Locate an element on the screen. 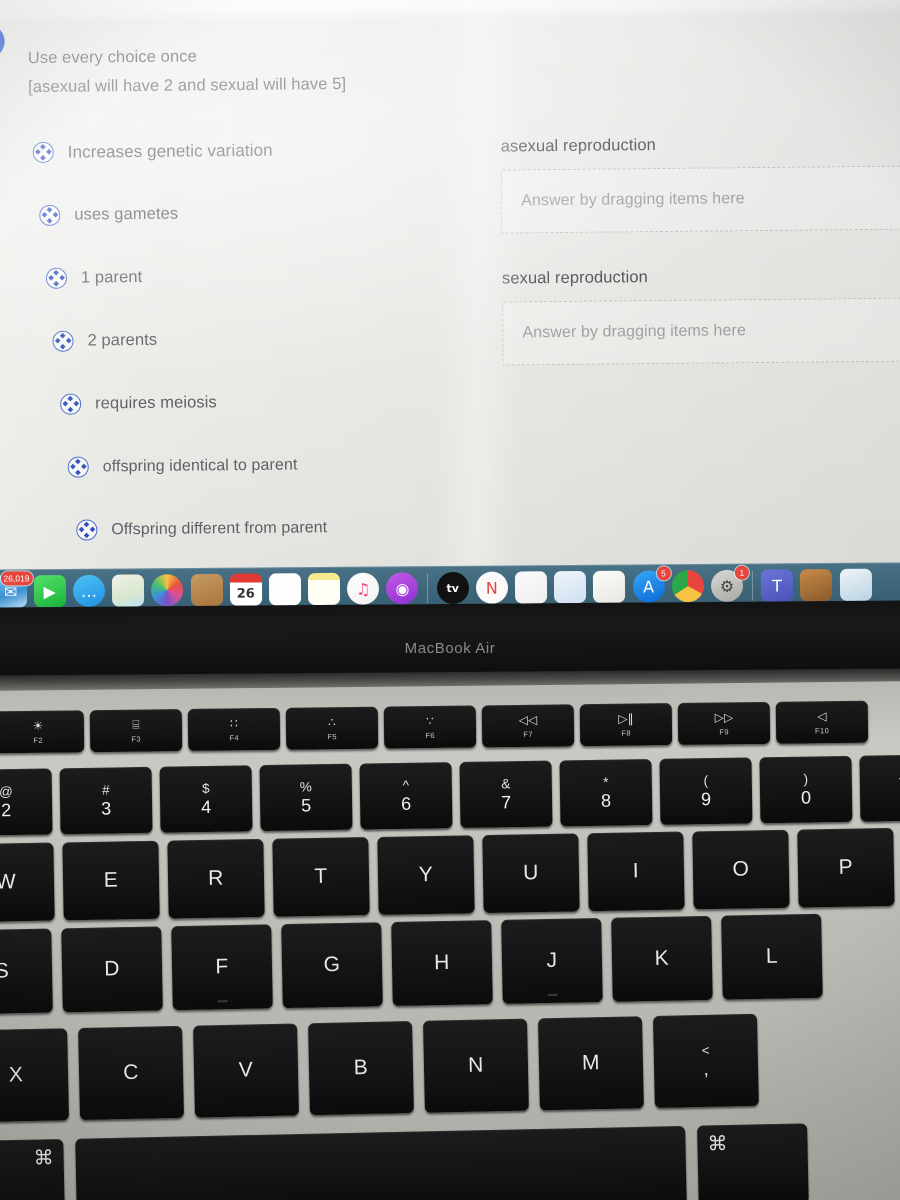 The height and width of the screenshot is (1200, 900). key-D: D is located at coordinates (112, 969).